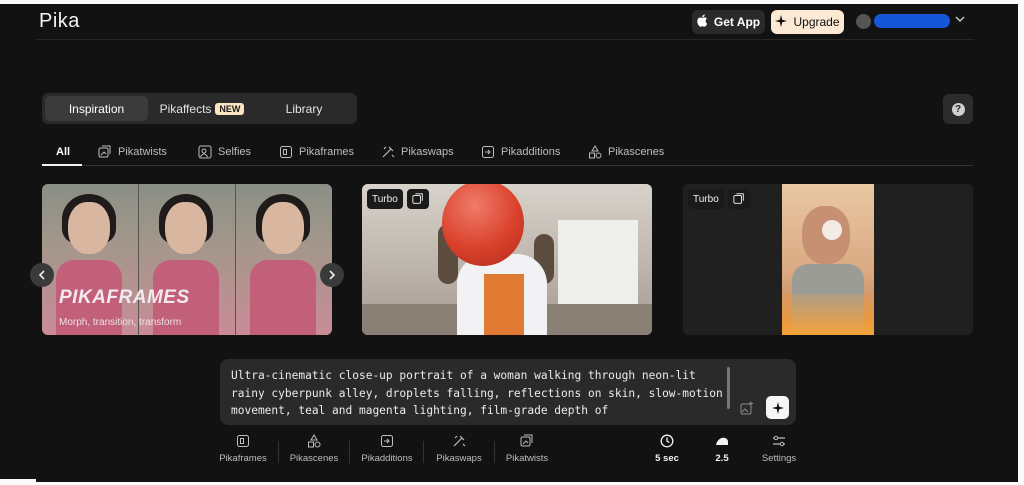 The width and height of the screenshot is (1024, 485). I want to click on active-tab-underline, so click(62, 165).